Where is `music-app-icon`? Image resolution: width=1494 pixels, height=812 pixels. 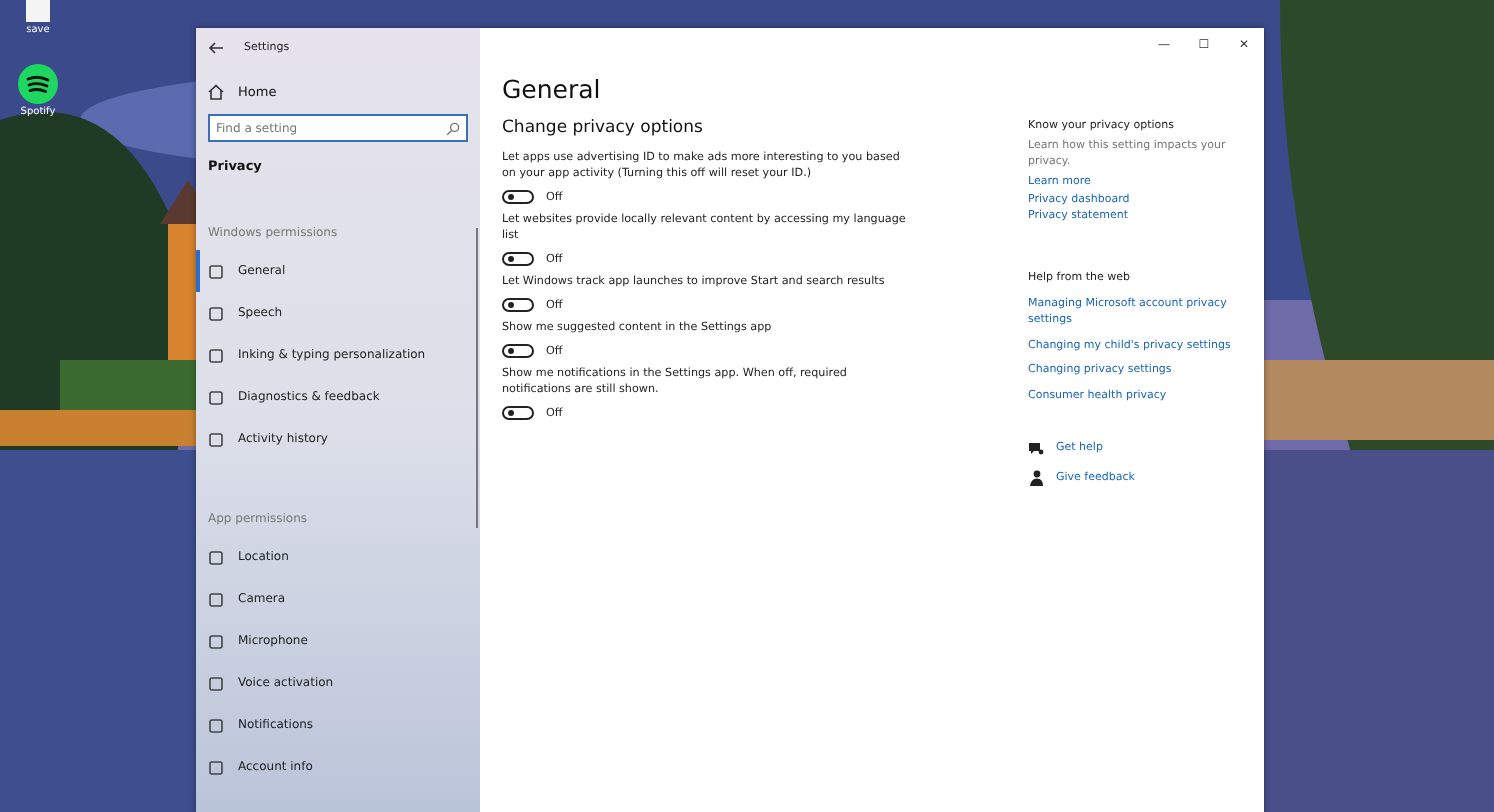
music-app-icon is located at coordinates (38, 84).